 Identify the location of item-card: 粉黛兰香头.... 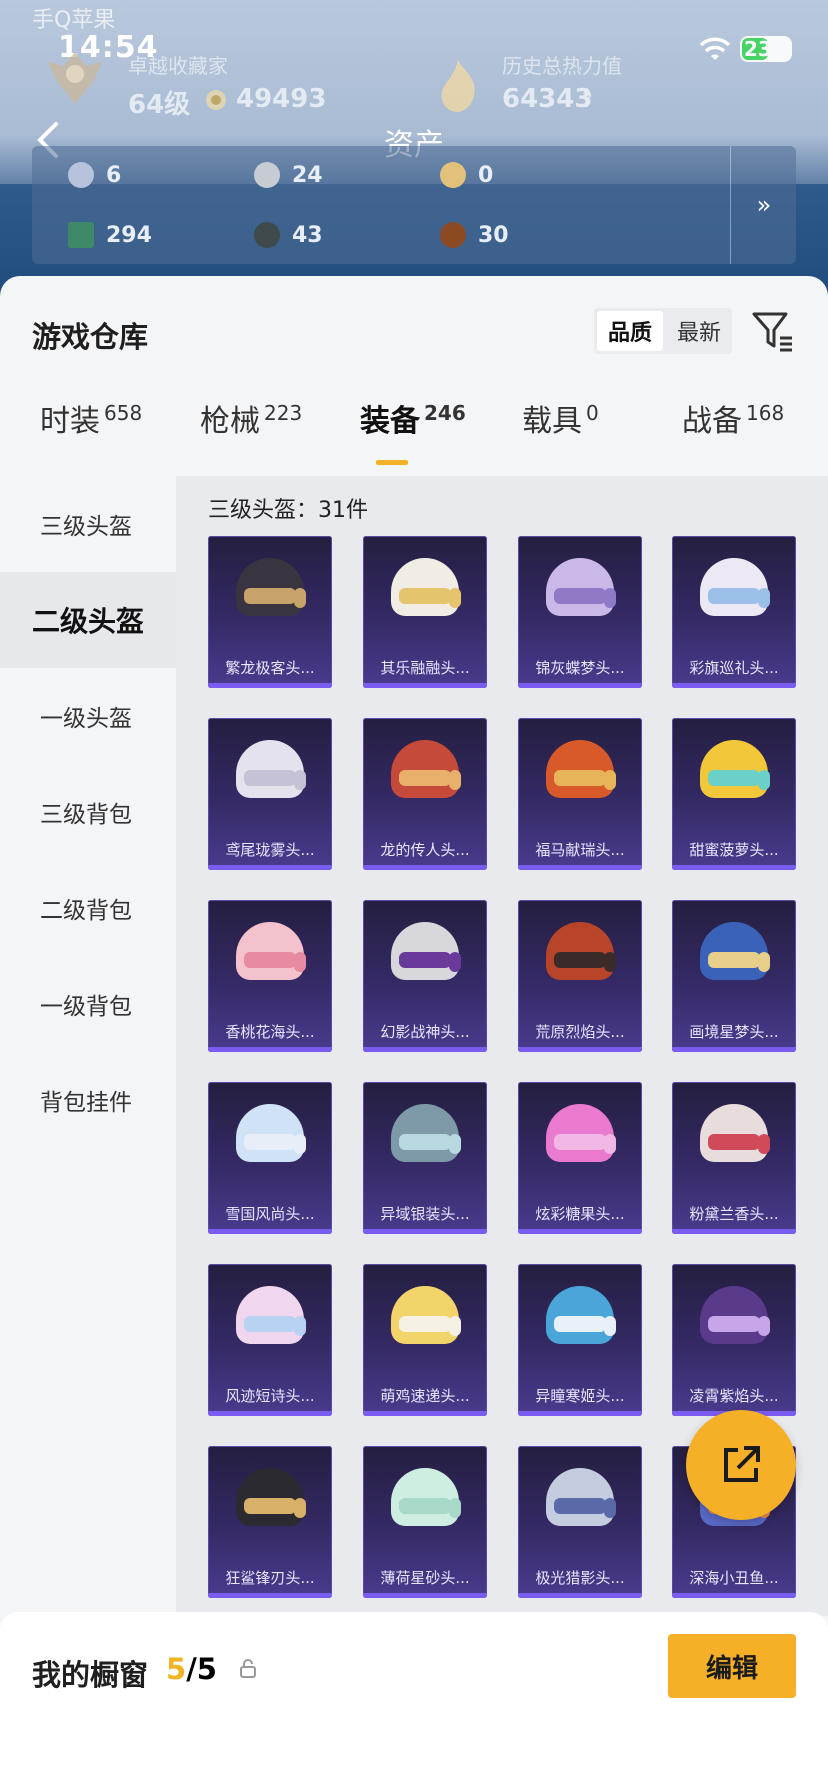
(734, 1158).